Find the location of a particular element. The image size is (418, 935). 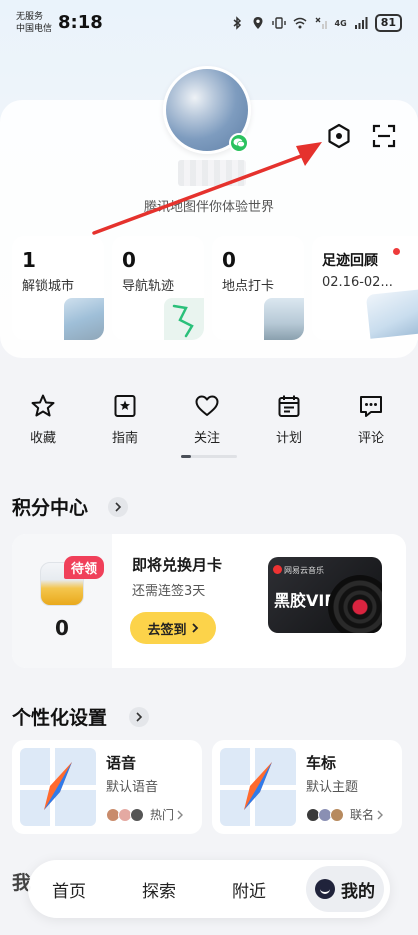

tab-home: 首页 is located at coordinates (69, 889).